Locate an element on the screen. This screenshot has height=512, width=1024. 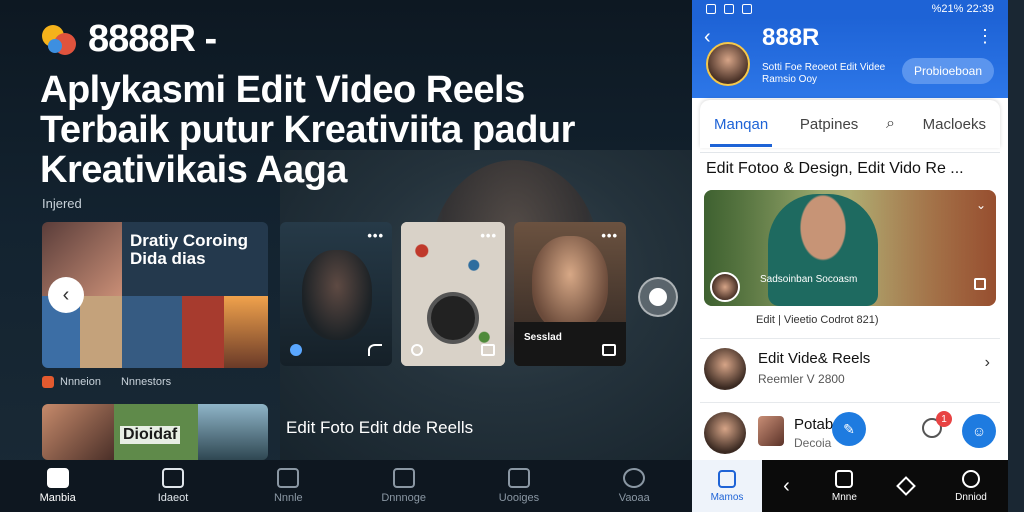
card-title: Dratiy Coroing Dida dias is located at coordinates (189, 249).